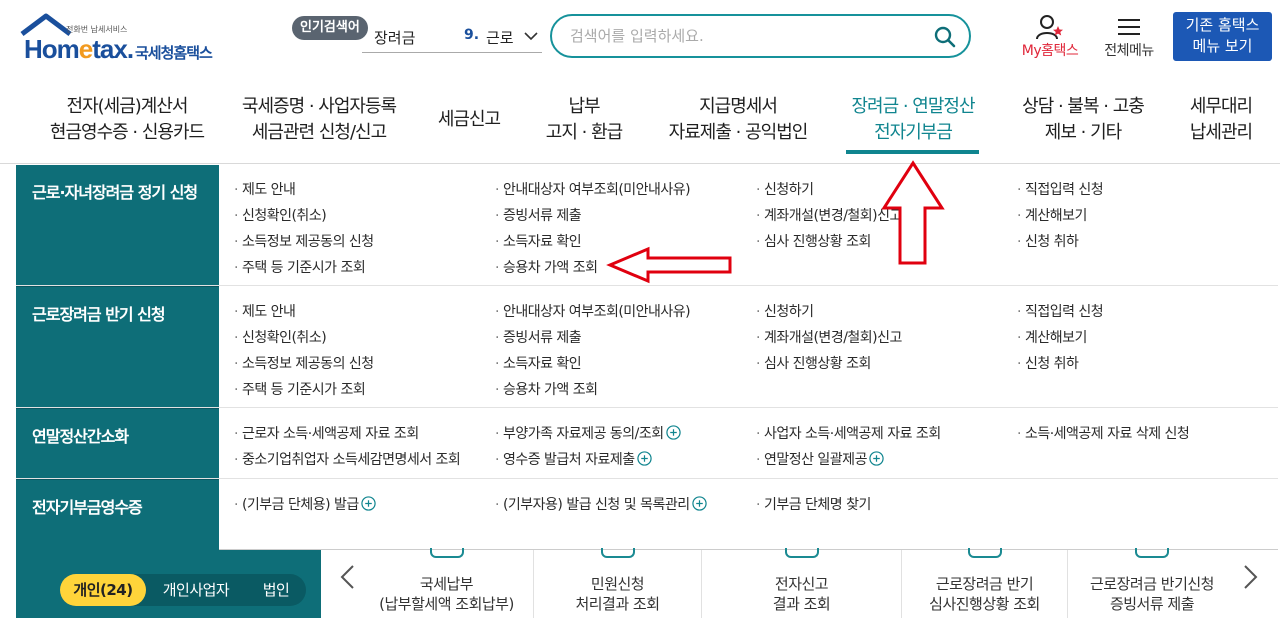 The width and height of the screenshot is (1280, 618). I want to click on category-title: 근로장려금 반기 신청, so click(99, 313).